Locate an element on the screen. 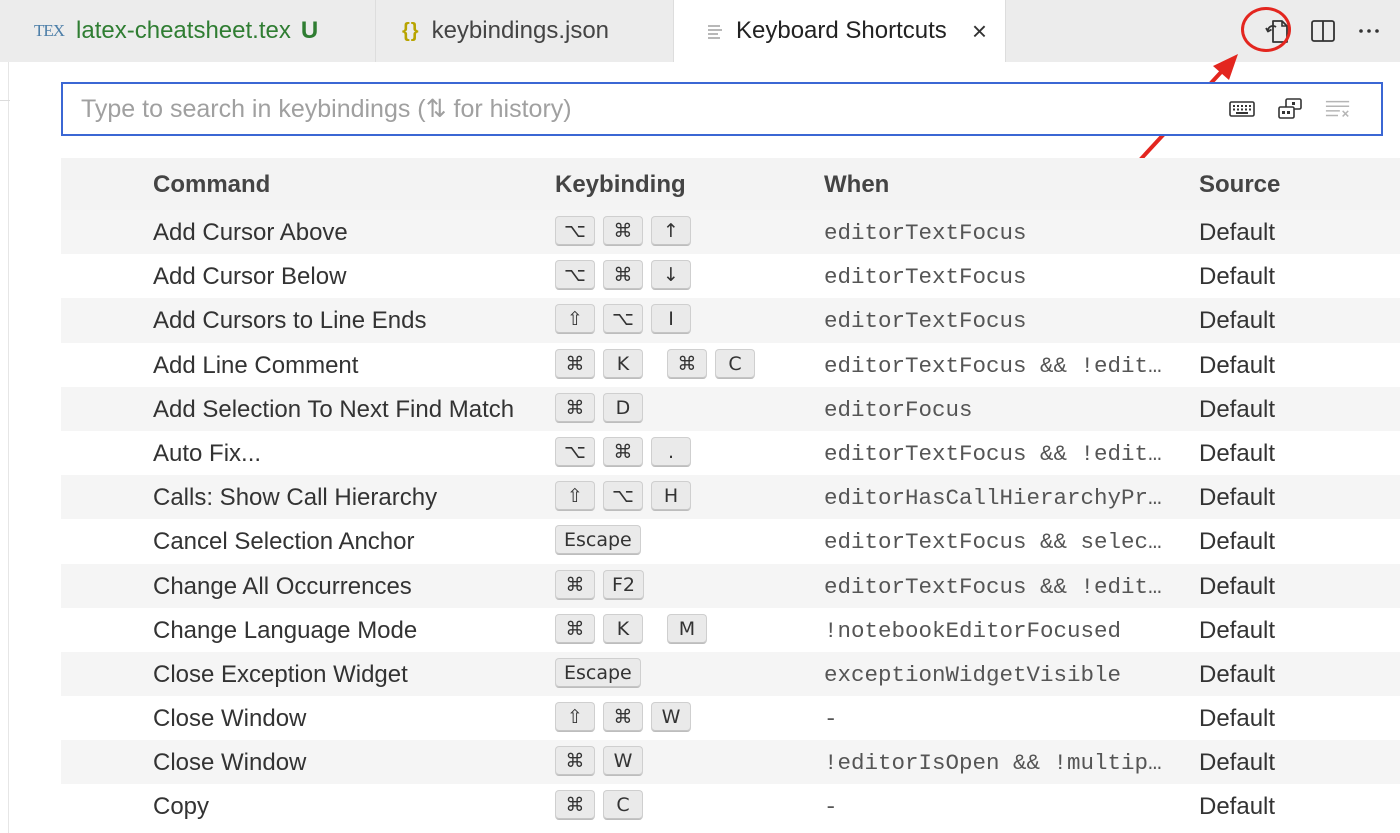 The width and height of the screenshot is (1400, 833). chord-separator is located at coordinates (655, 629).